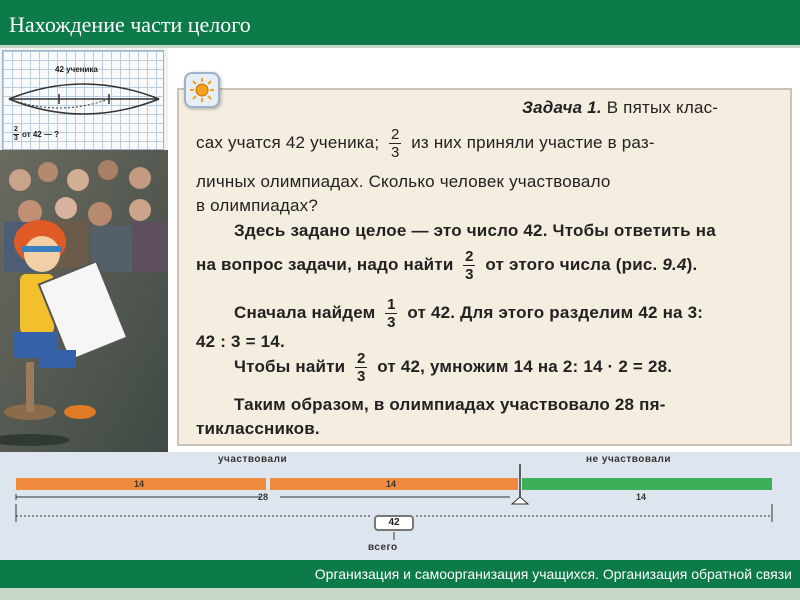  What do you see at coordinates (674, 264) in the screenshot?
I see `figure-reference: 9.4` at bounding box center [674, 264].